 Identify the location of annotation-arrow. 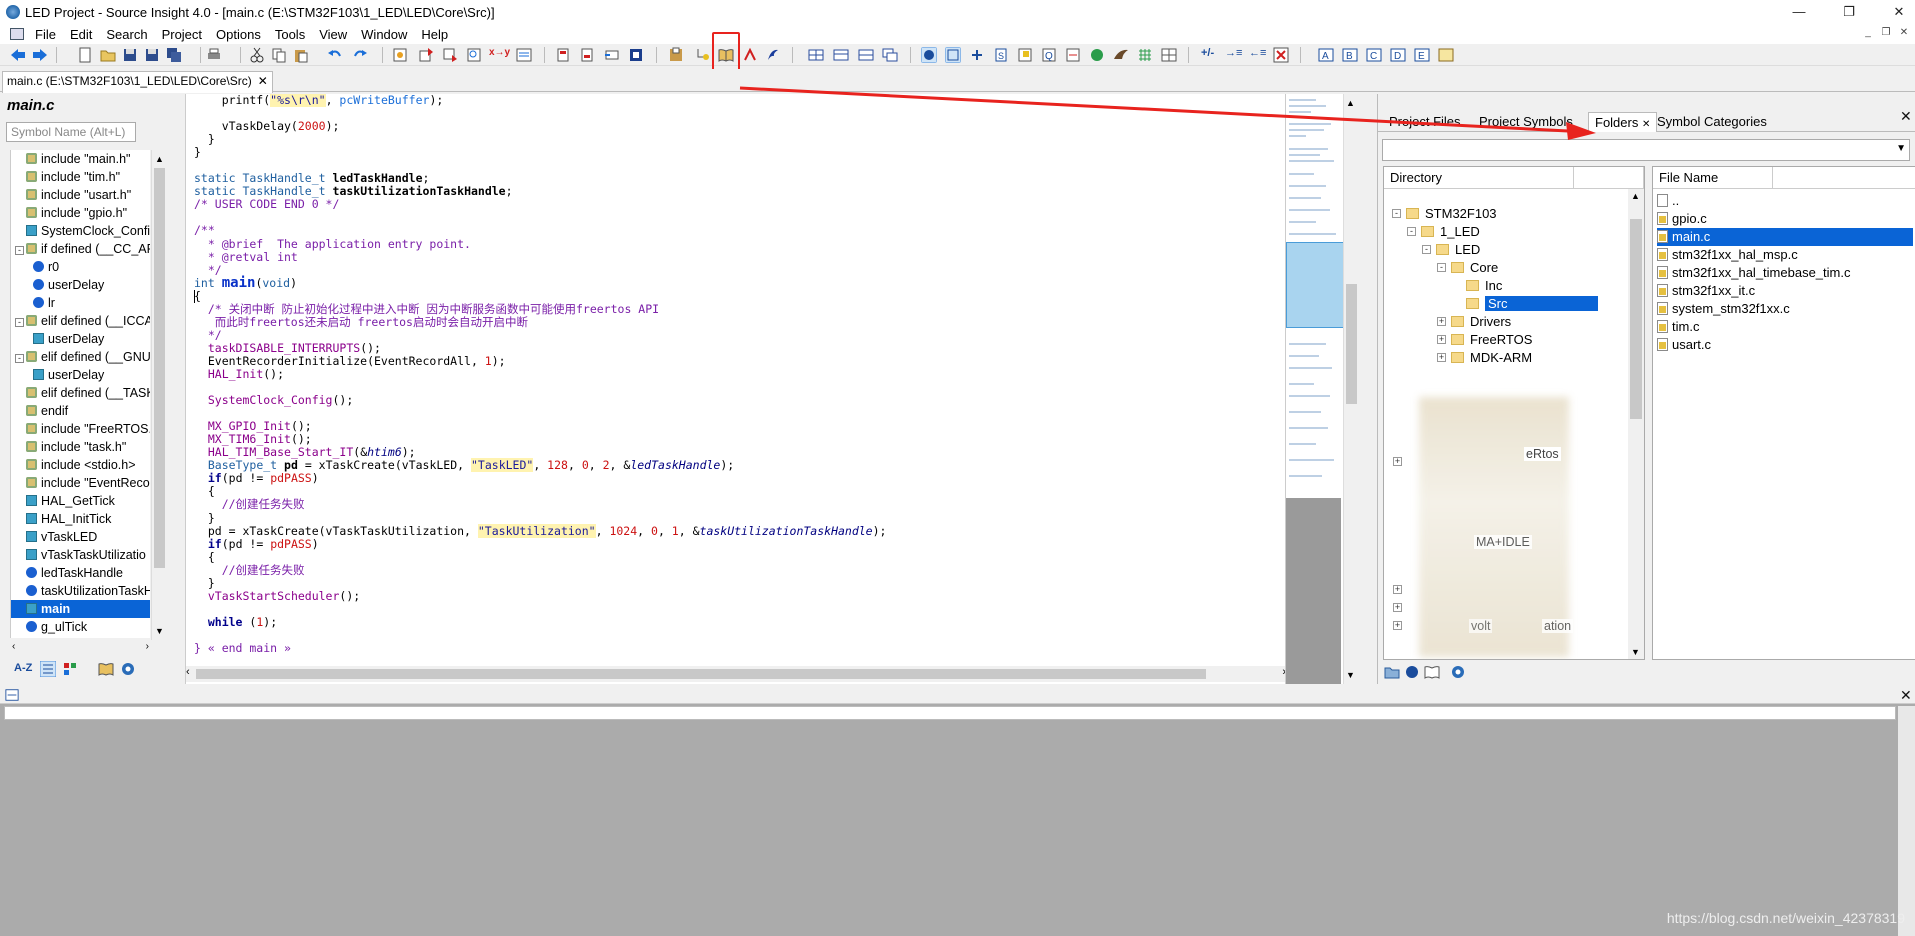
(1167, 113).